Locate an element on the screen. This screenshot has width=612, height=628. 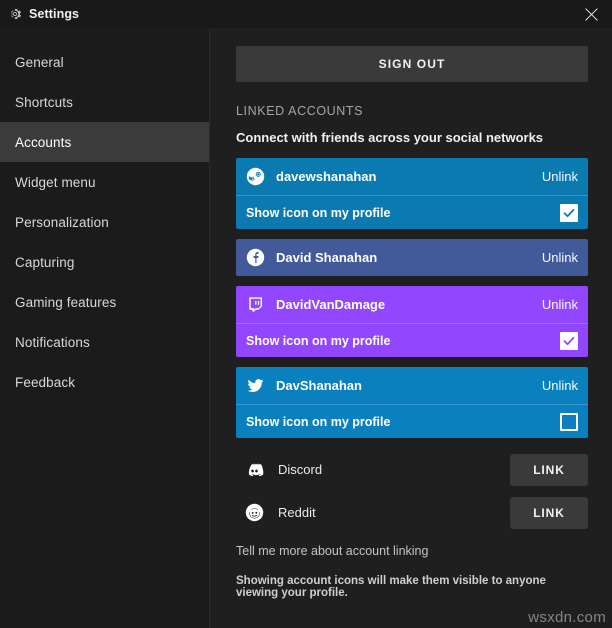
linked-accounts-heading: LINKED ACCOUNTS is located at coordinates (300, 111).